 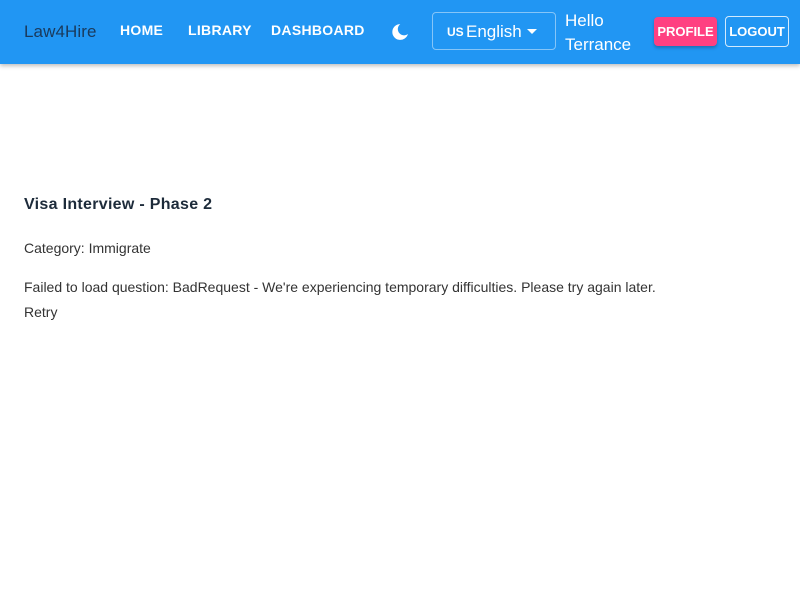 I want to click on language-selected-value: English, so click(x=494, y=31).